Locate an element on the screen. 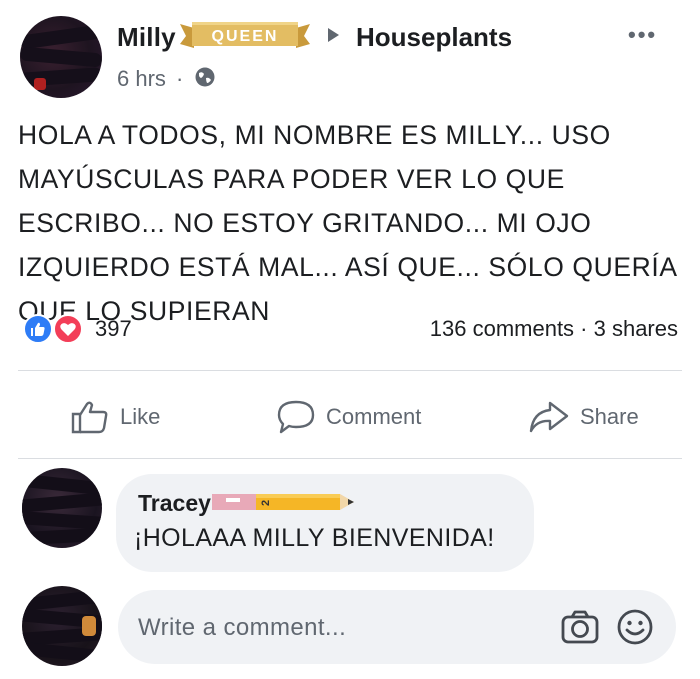  badge-text: QUEEN is located at coordinates (245, 36).